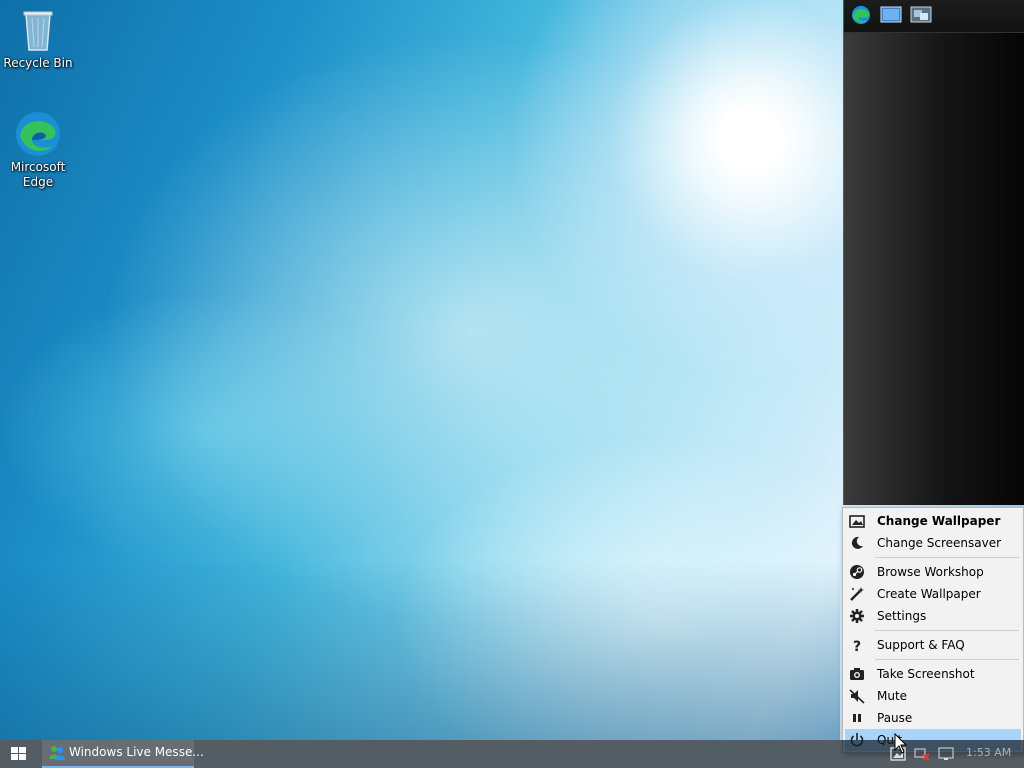  I want to click on desktop-icon-recycle-bin: Recycle Bin, so click(38, 38).